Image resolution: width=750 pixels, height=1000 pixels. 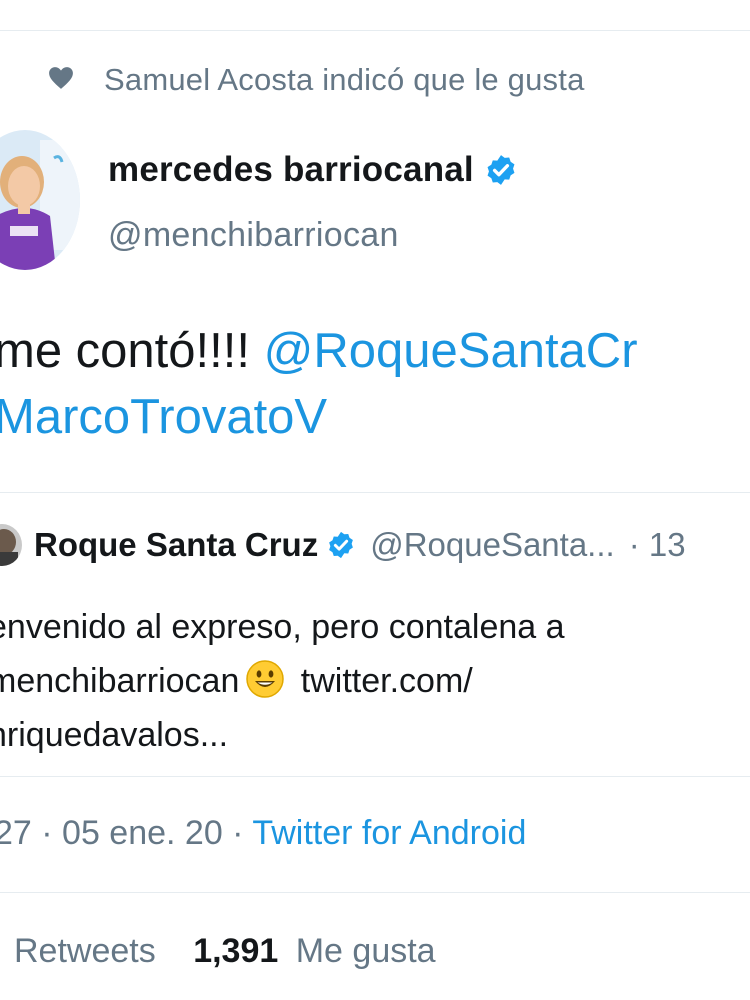 I want to click on quoted-author-name: Roque Santa Cruz, so click(x=176, y=545).